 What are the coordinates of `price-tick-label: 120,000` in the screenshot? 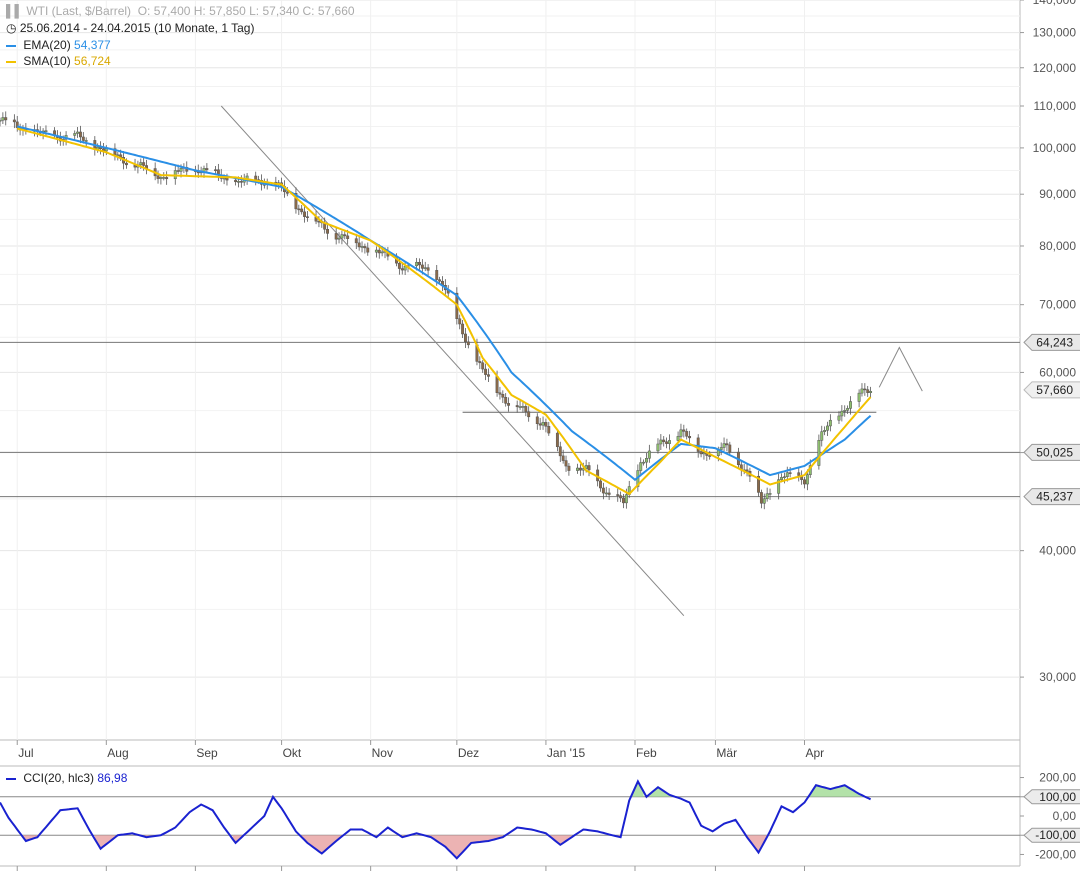 It's located at (1055, 68).